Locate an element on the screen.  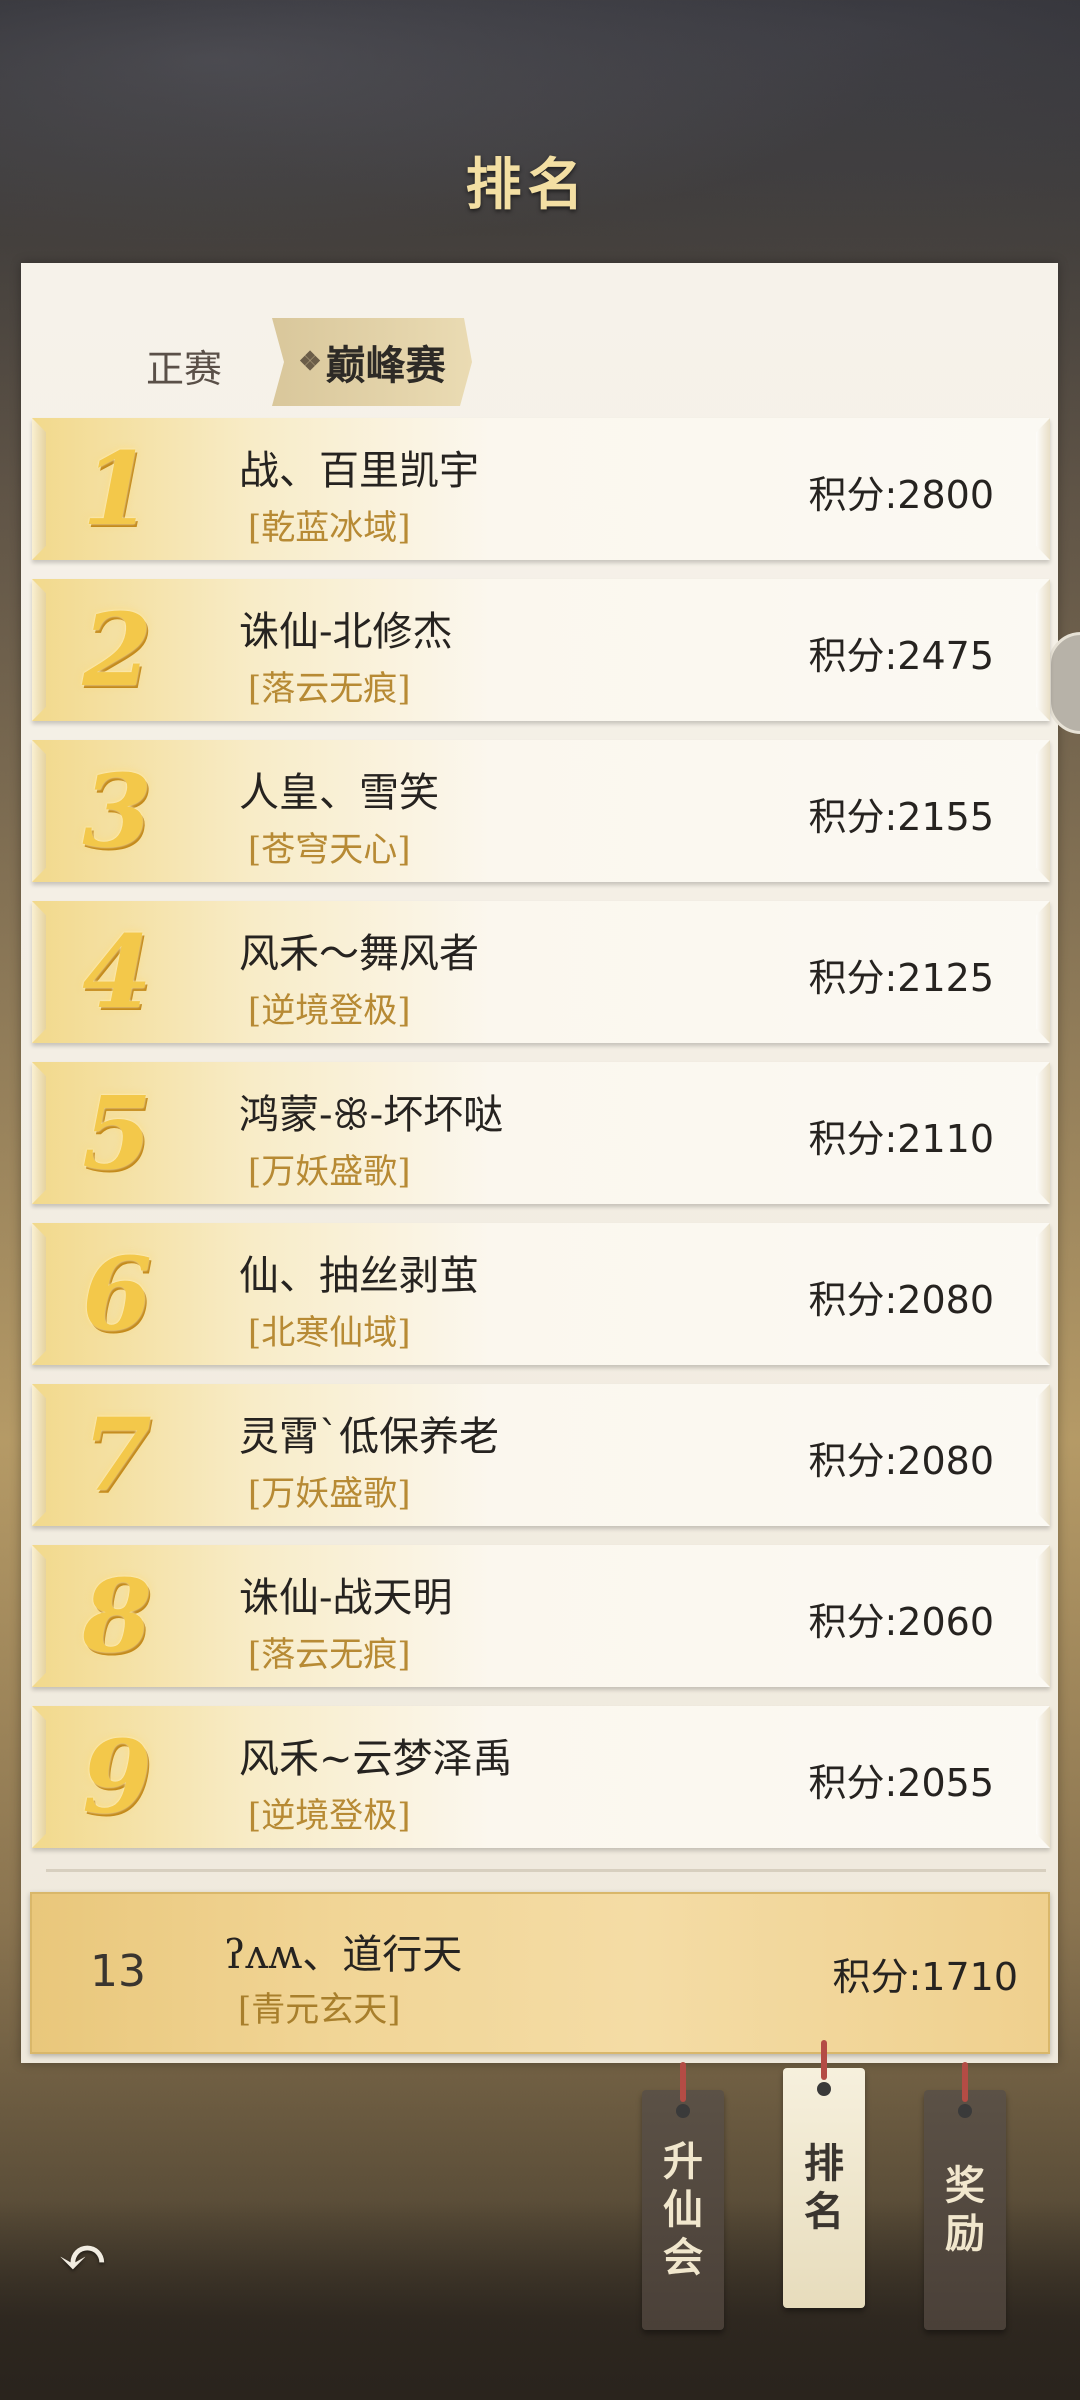
player-score: 积分:2155 is located at coordinates (901, 817).